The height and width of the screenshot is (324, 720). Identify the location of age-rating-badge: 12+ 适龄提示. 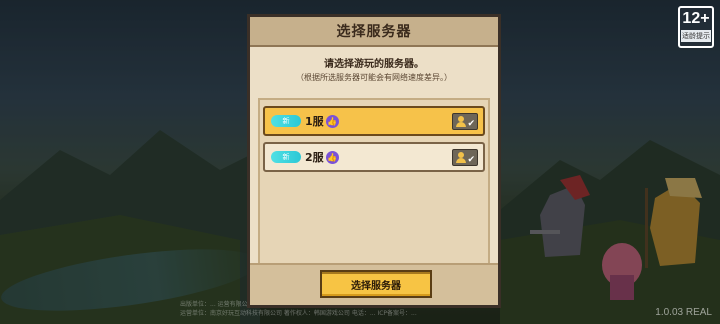
(696, 27).